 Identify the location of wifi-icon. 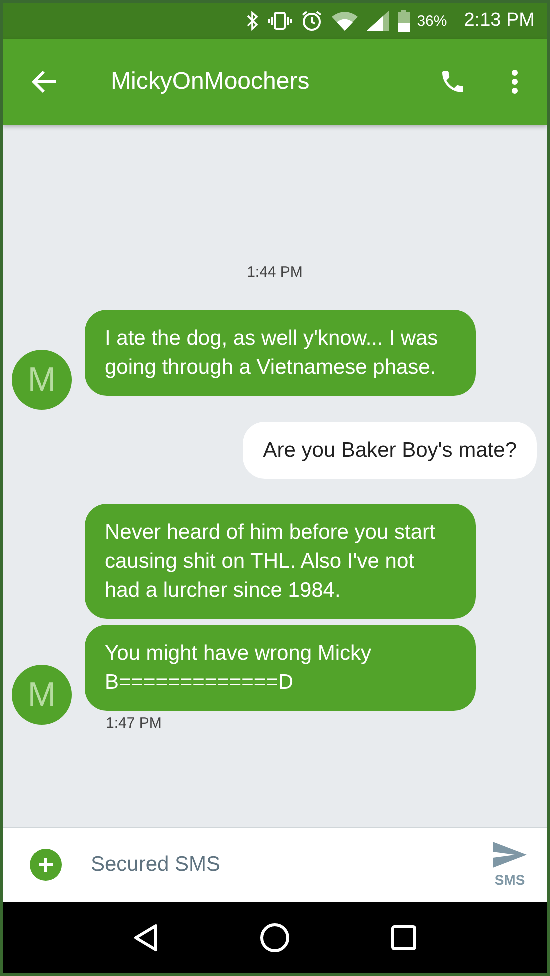
(345, 21).